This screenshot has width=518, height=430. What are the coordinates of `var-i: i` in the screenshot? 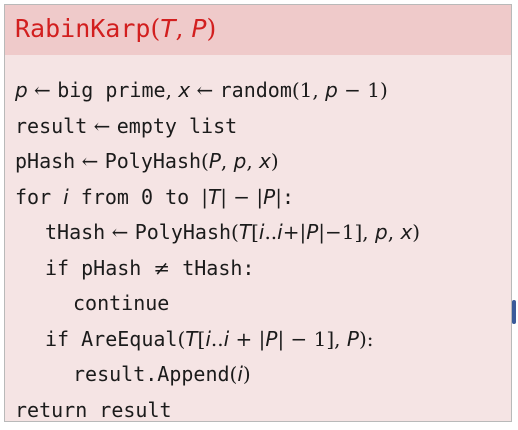 It's located at (66, 197).